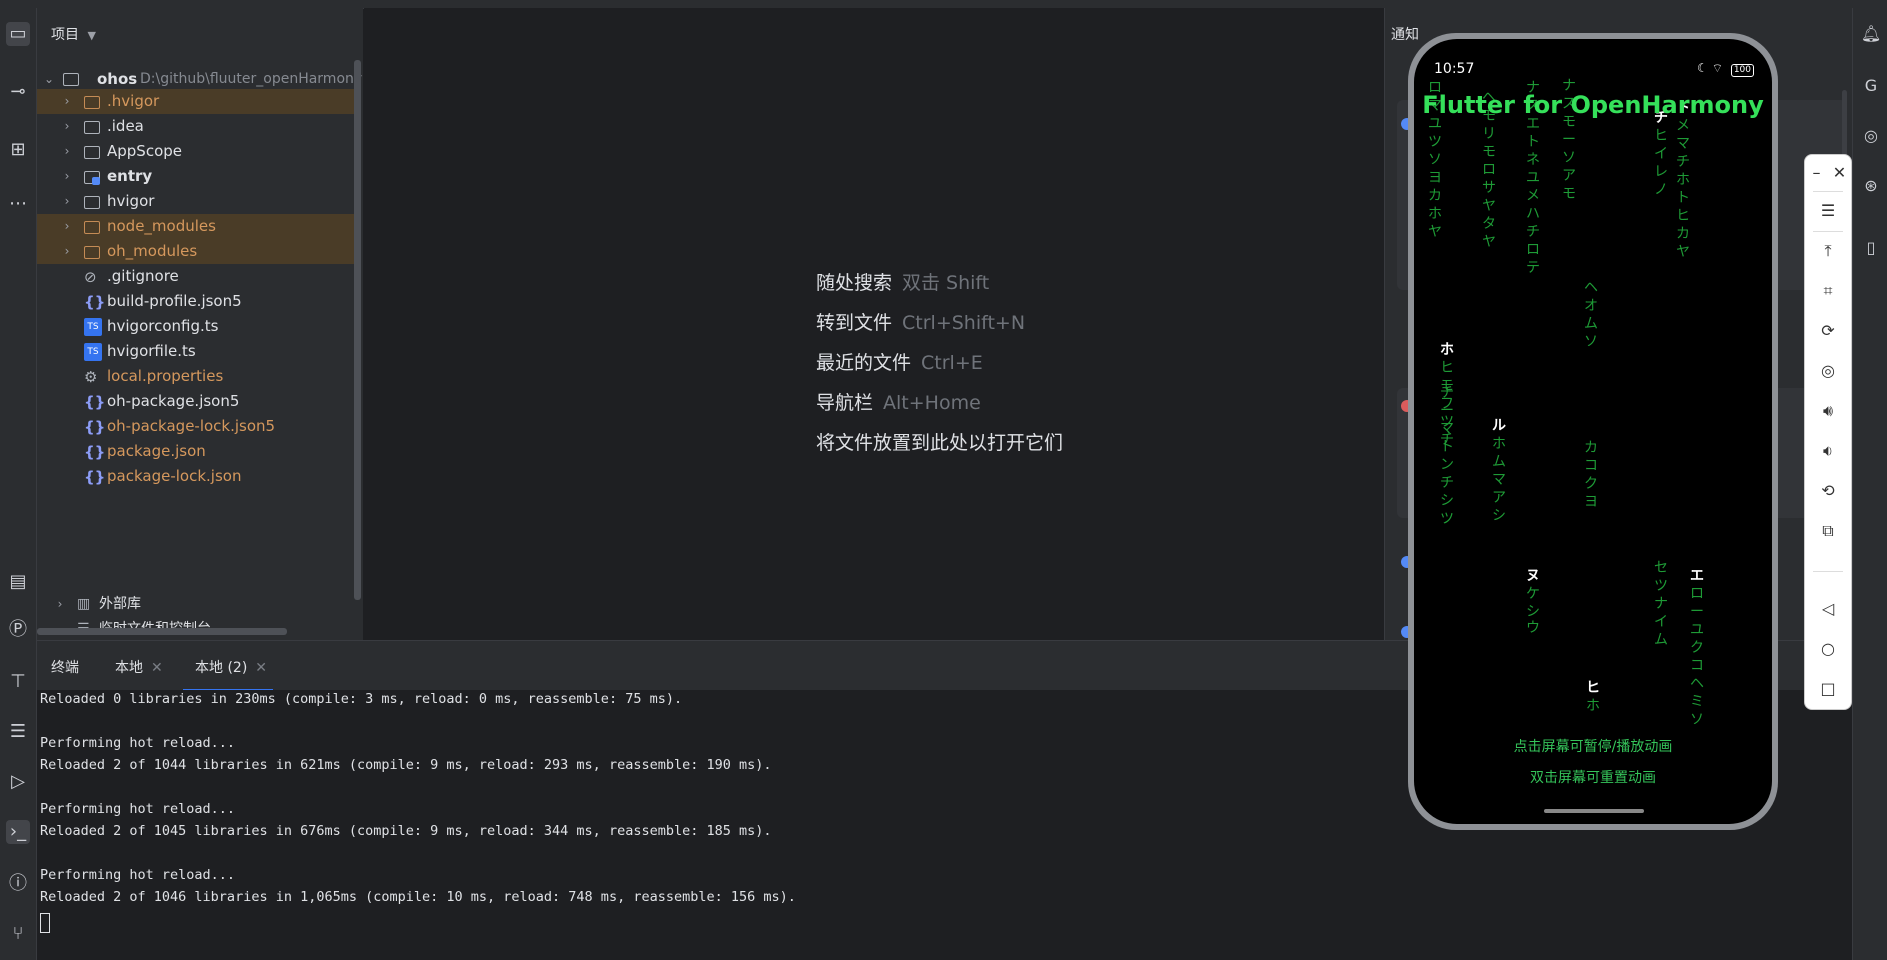 This screenshot has width=1887, height=960. Describe the element at coordinates (1697, 648) in the screenshot. I see `rain-column: エローユクコヘミソ` at that location.